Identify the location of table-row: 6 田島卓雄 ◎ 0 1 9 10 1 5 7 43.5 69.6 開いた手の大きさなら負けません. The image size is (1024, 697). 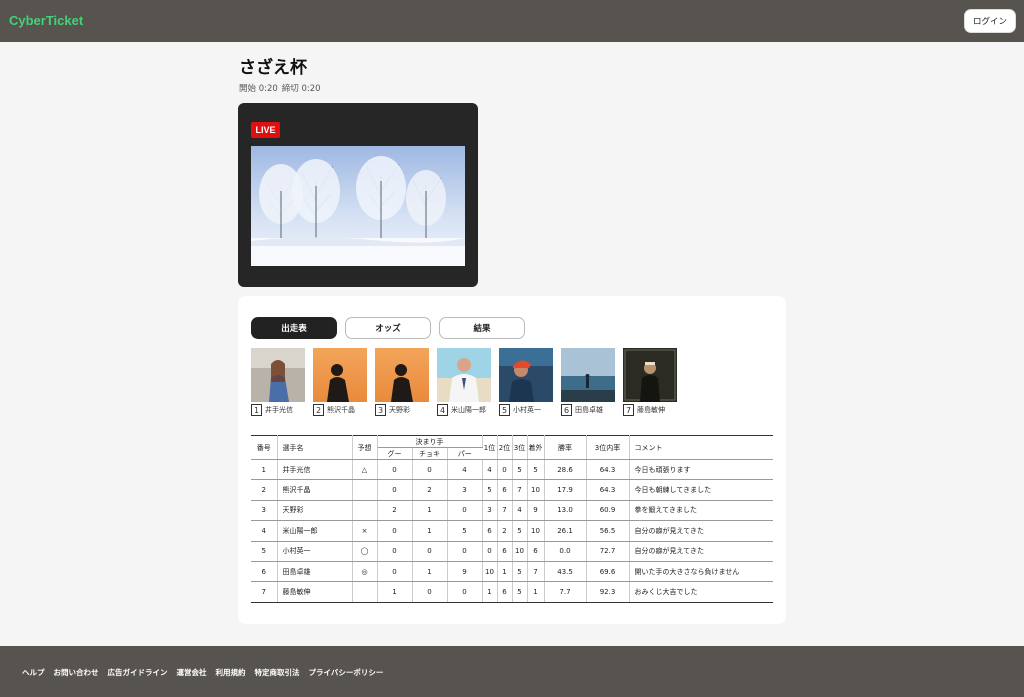
(512, 572).